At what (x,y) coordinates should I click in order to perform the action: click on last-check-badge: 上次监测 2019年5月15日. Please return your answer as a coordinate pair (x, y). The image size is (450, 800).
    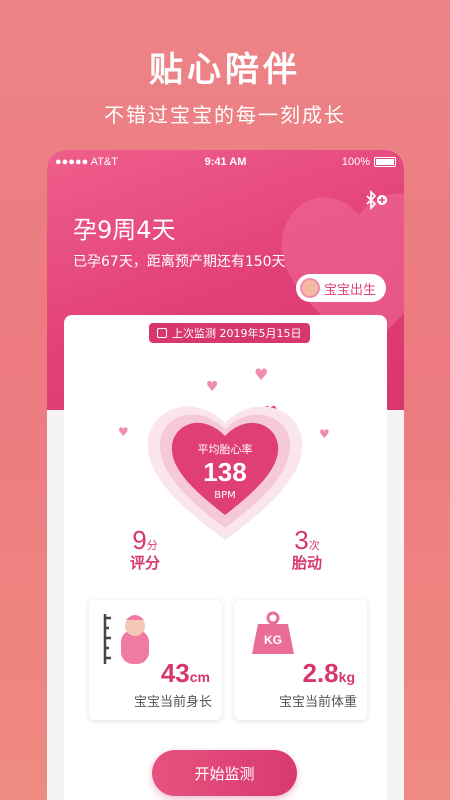
    Looking at the image, I should click on (229, 333).